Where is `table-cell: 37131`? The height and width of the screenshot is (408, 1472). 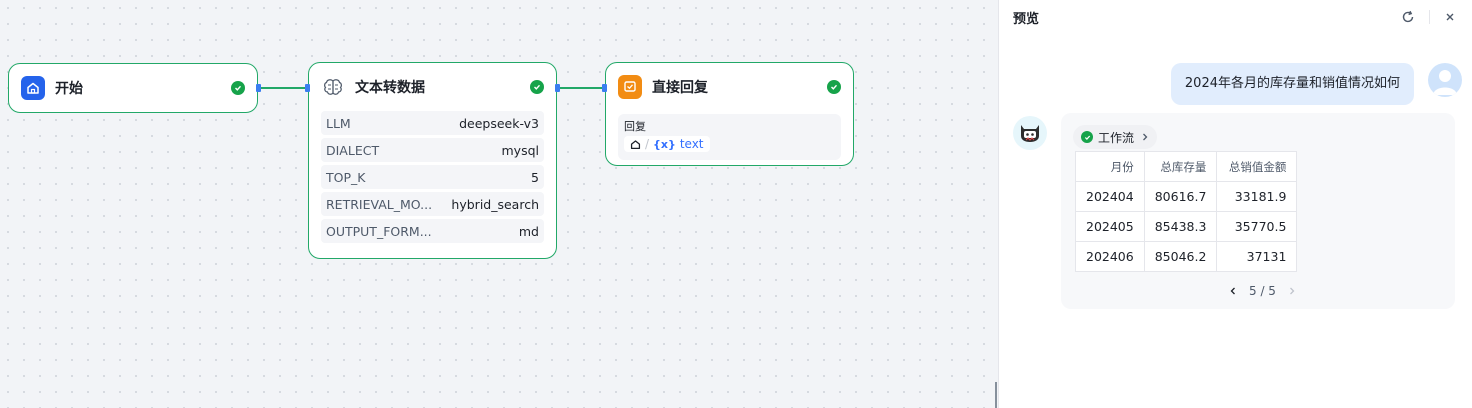 table-cell: 37131 is located at coordinates (1257, 256).